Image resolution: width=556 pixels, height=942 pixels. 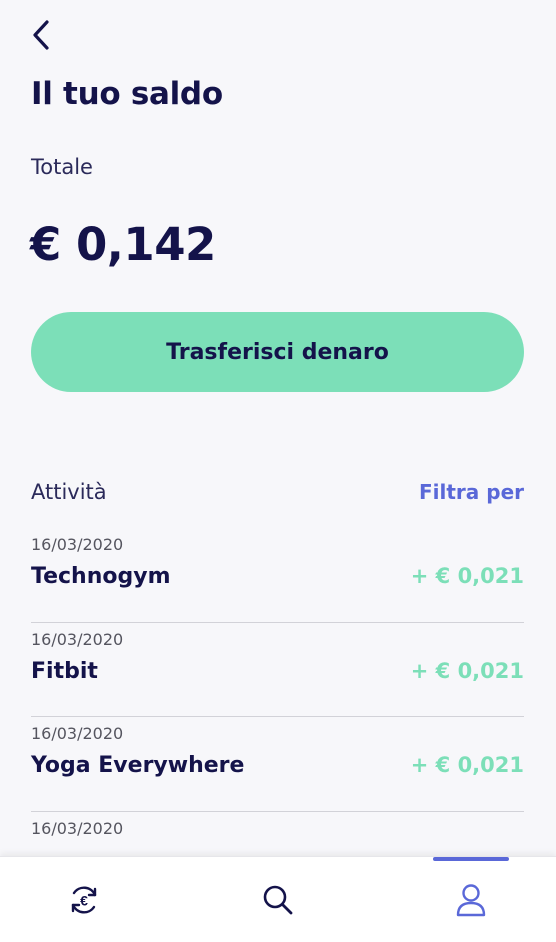 What do you see at coordinates (277, 575) in the screenshot?
I see `list-item: 16/03/2020 Technogym + € 0,021` at bounding box center [277, 575].